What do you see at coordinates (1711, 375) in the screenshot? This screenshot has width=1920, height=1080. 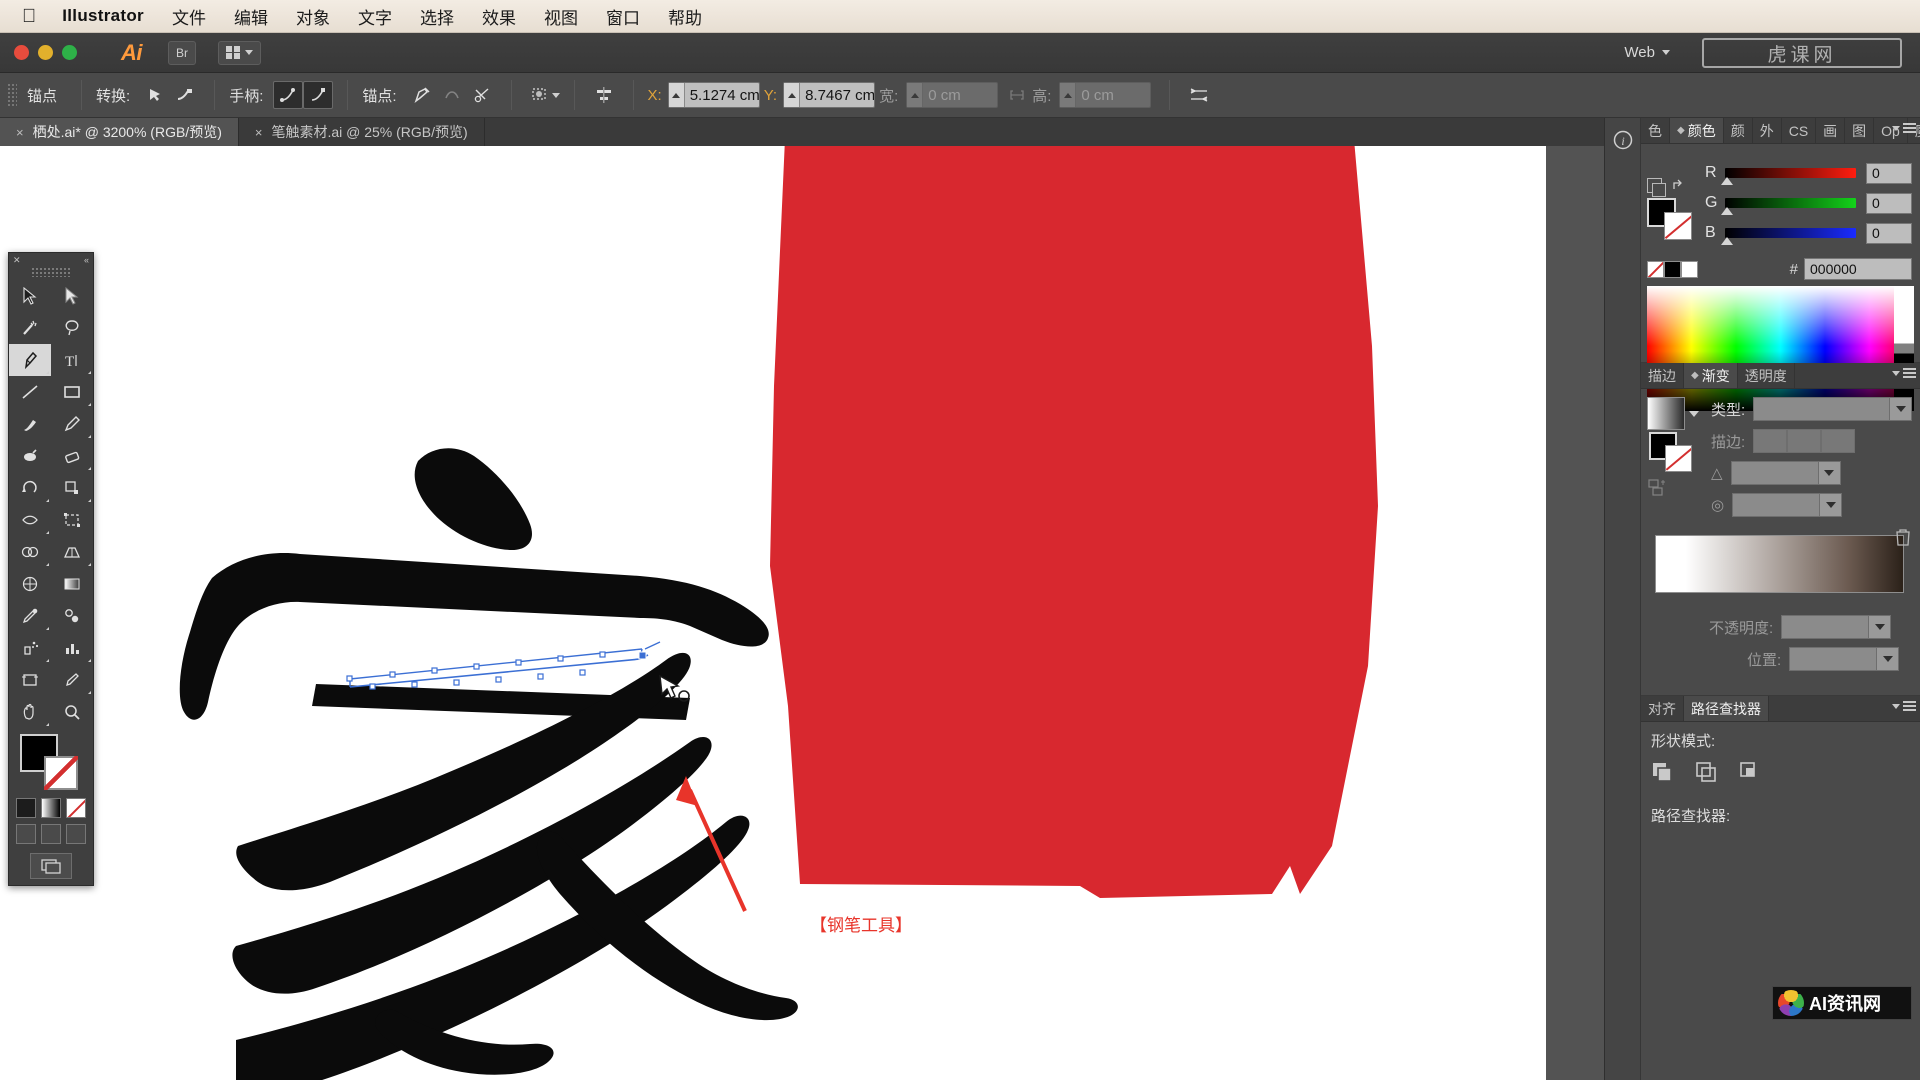 I see `tab-gradient: ◆ 渐变` at bounding box center [1711, 375].